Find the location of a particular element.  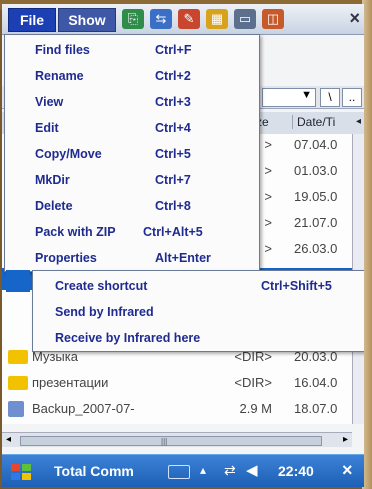

menu-item-shortcut: Ctrl+Alt+5 is located at coordinates (173, 232).